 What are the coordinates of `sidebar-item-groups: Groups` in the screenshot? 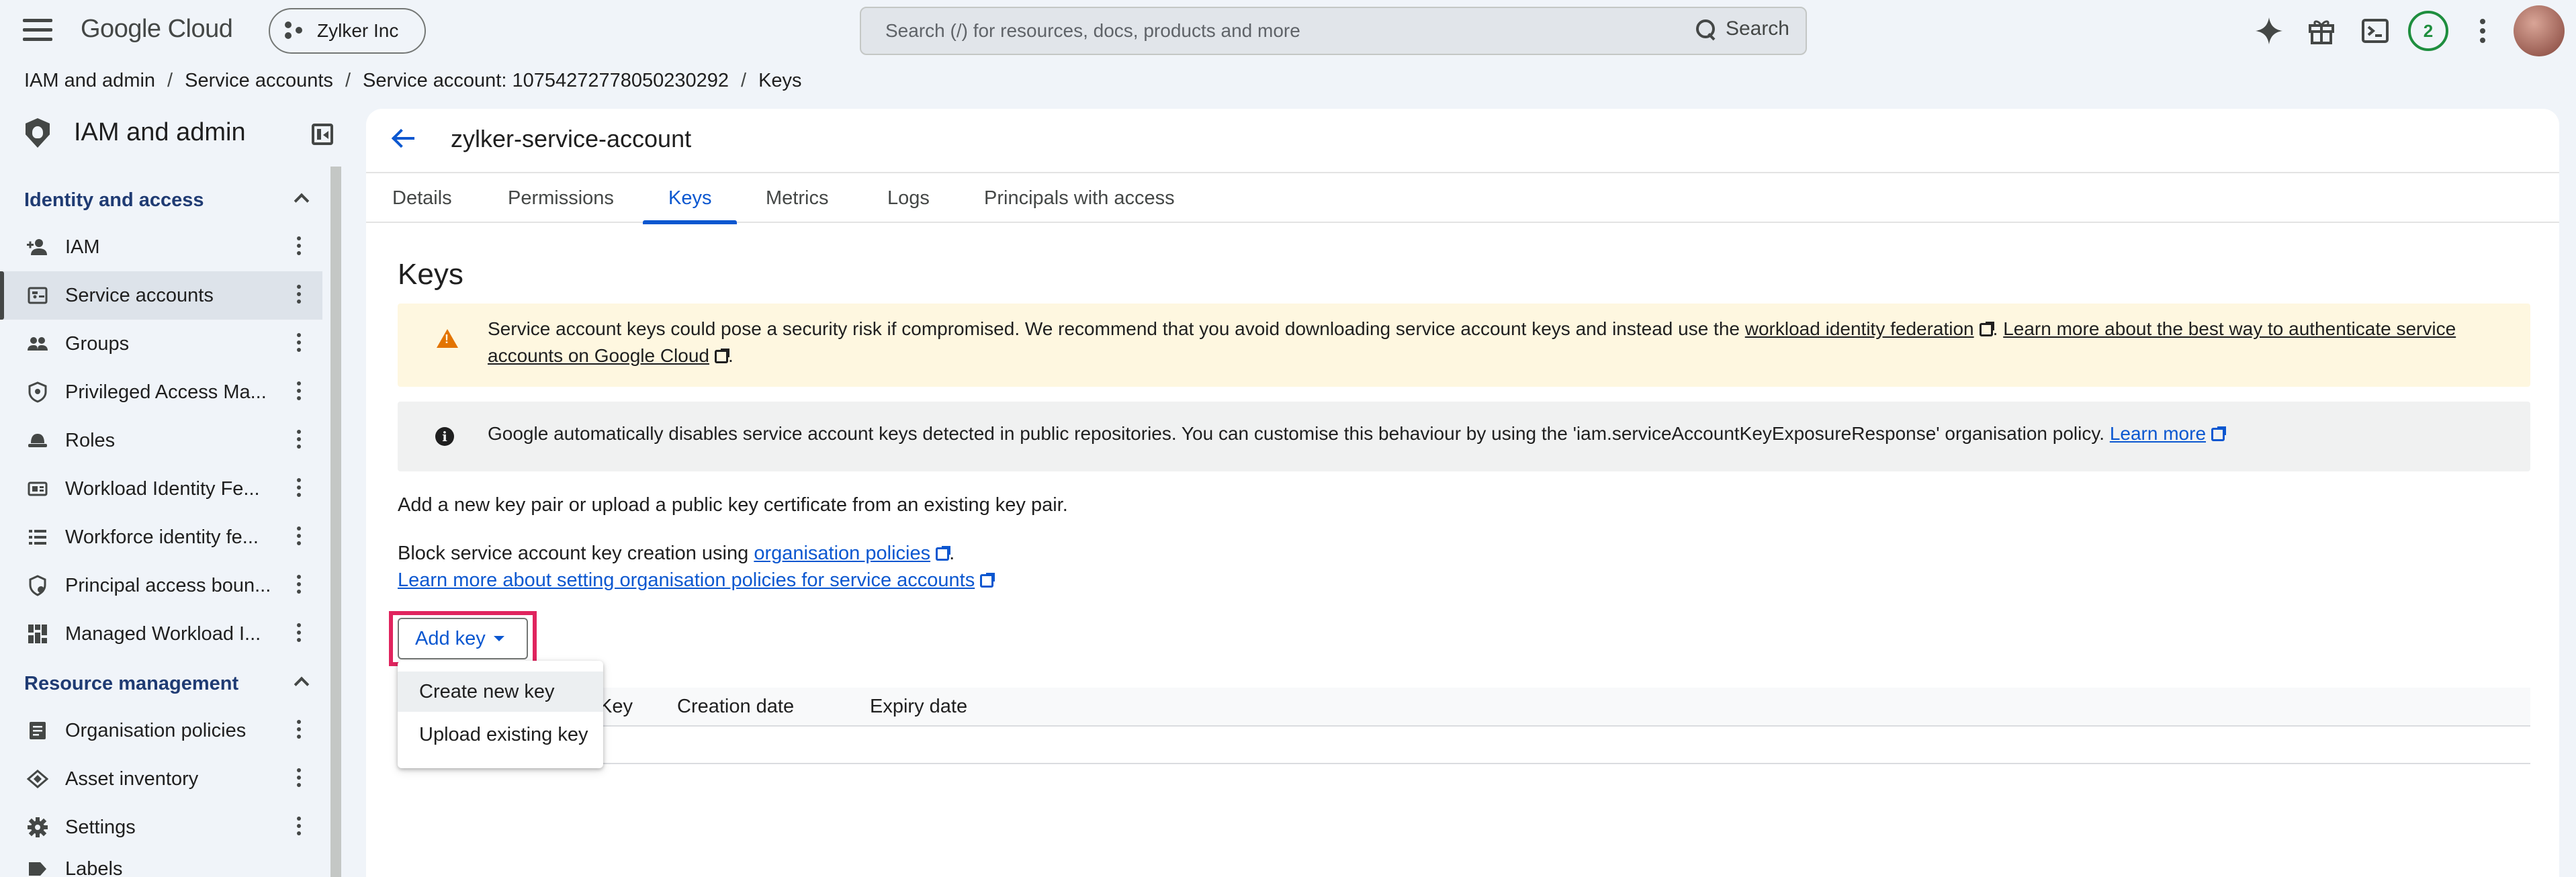 It's located at (161, 344).